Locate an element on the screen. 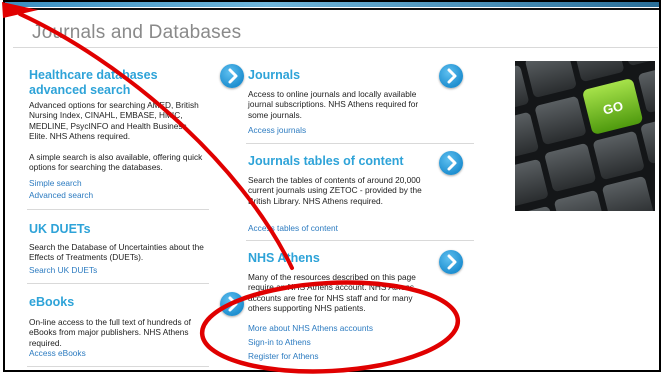  header-border is located at coordinates (332, 9).